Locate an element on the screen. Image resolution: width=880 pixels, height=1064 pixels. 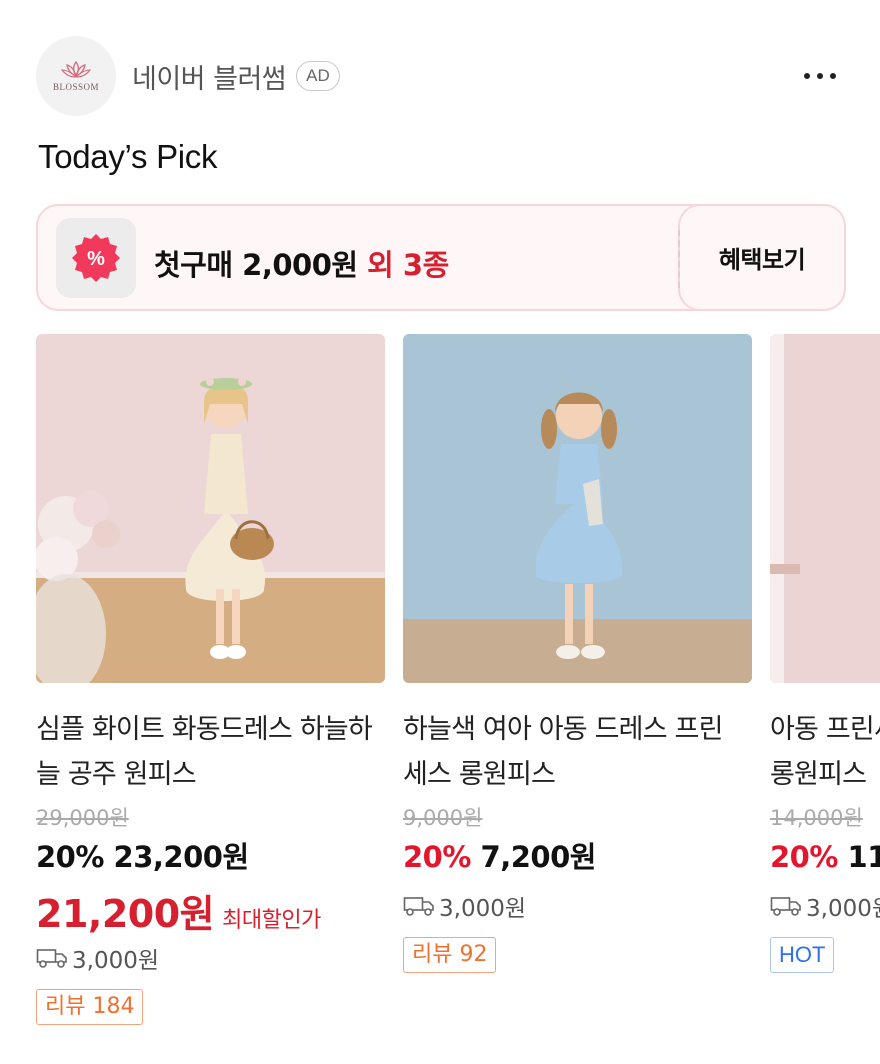
discount-badge-icon: % is located at coordinates (96, 258).